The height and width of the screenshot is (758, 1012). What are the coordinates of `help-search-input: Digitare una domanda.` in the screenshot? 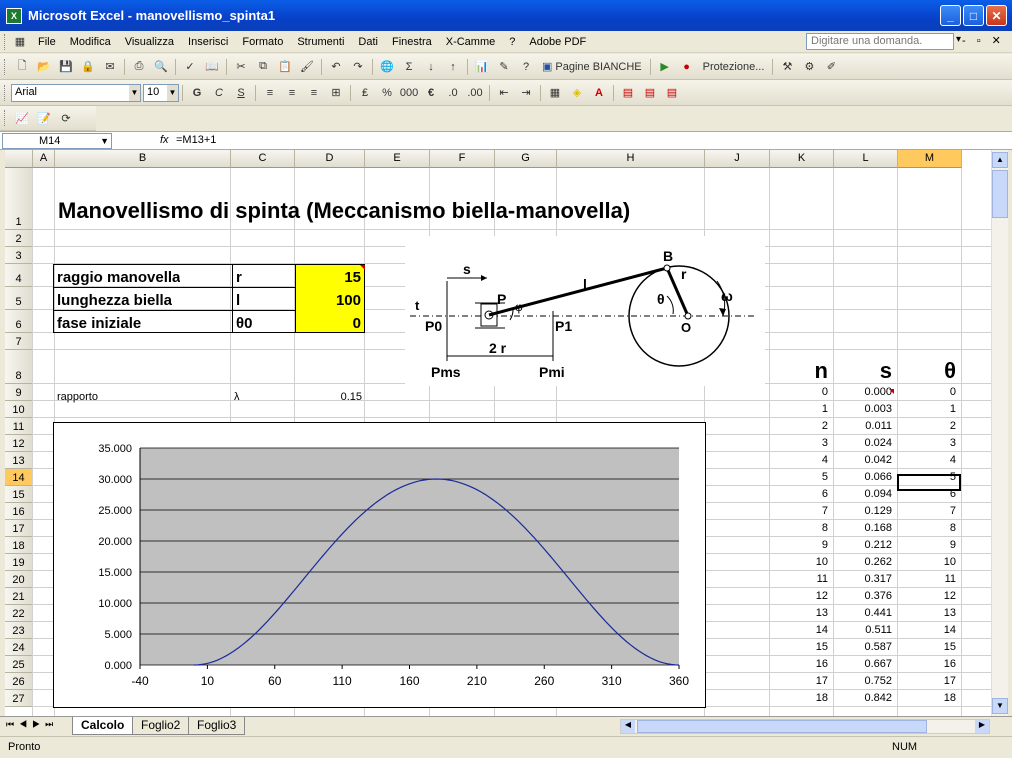 It's located at (880, 41).